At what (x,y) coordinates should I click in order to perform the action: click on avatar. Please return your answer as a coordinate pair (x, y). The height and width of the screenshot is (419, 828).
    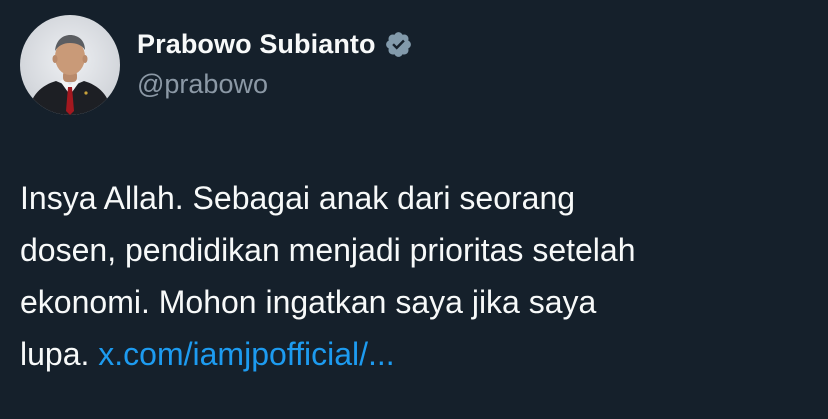
    Looking at the image, I should click on (70, 65).